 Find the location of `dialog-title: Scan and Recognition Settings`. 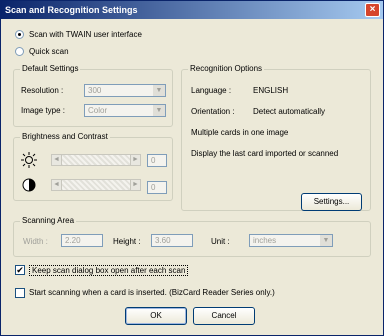

dialog-title: Scan and Recognition Settings is located at coordinates (71, 10).